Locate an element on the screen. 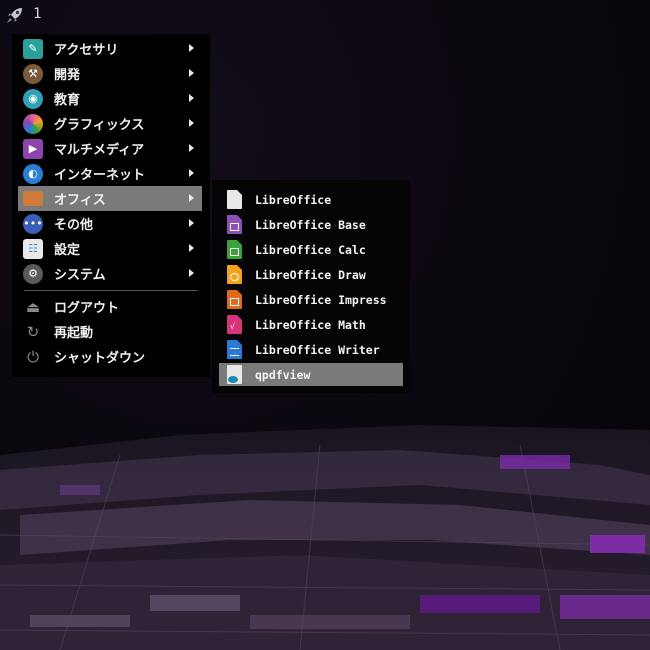 Image resolution: width=650 pixels, height=650 pixels. submenu-item-qpdfview: qpdfview is located at coordinates (311, 374).